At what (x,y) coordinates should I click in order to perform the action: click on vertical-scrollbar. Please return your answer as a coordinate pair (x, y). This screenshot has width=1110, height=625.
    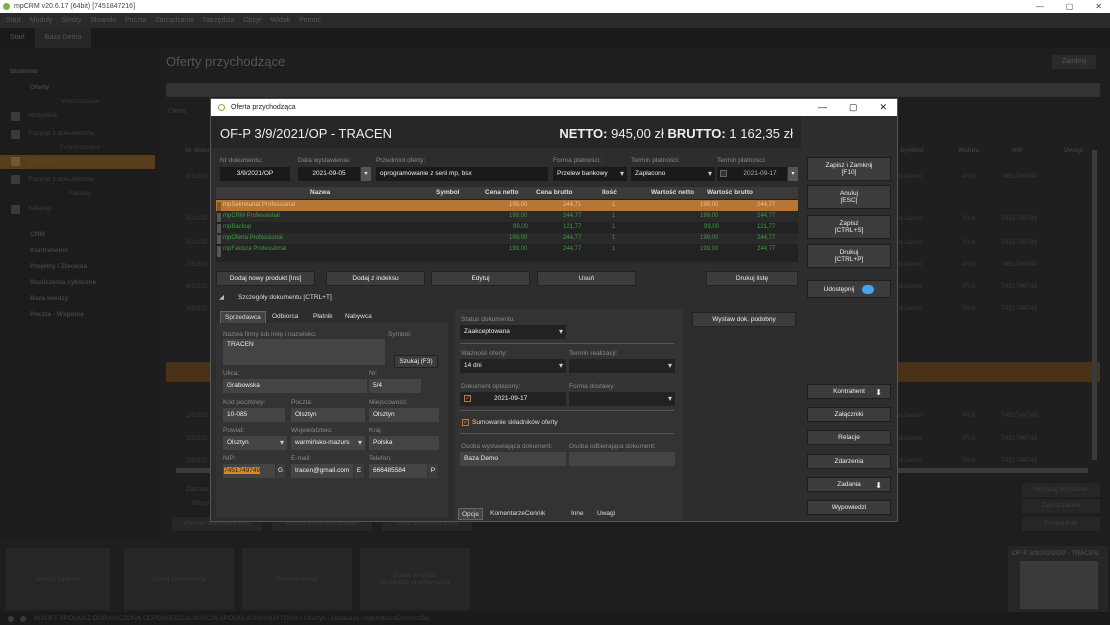
    Looking at the image, I should click on (1094, 305).